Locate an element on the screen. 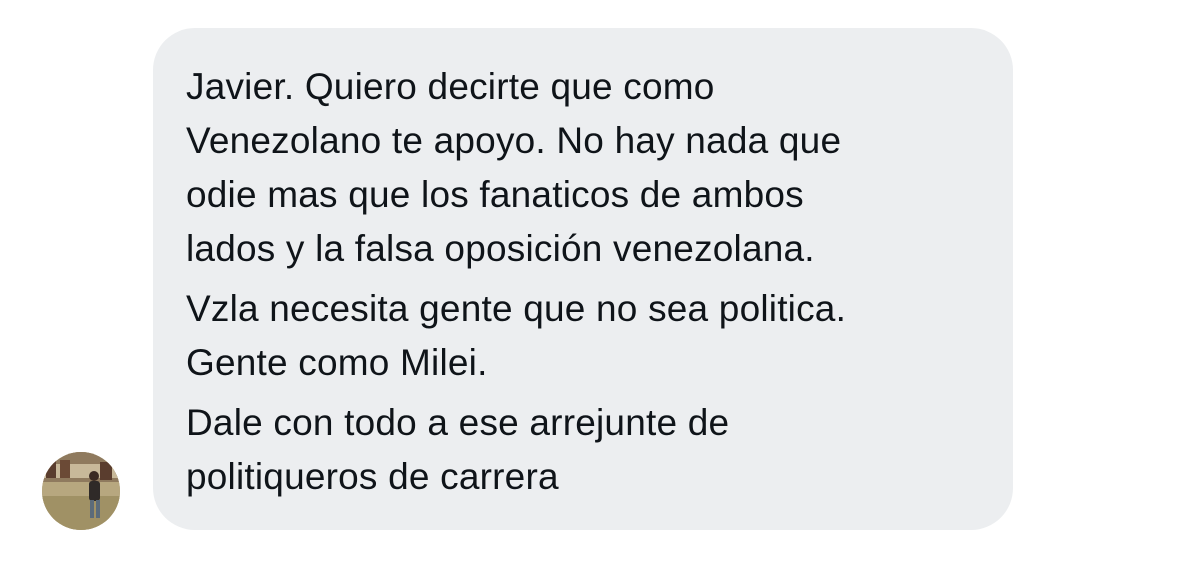  message-text-line: Venezolano te apoyo. No hay nada que is located at coordinates (514, 140).